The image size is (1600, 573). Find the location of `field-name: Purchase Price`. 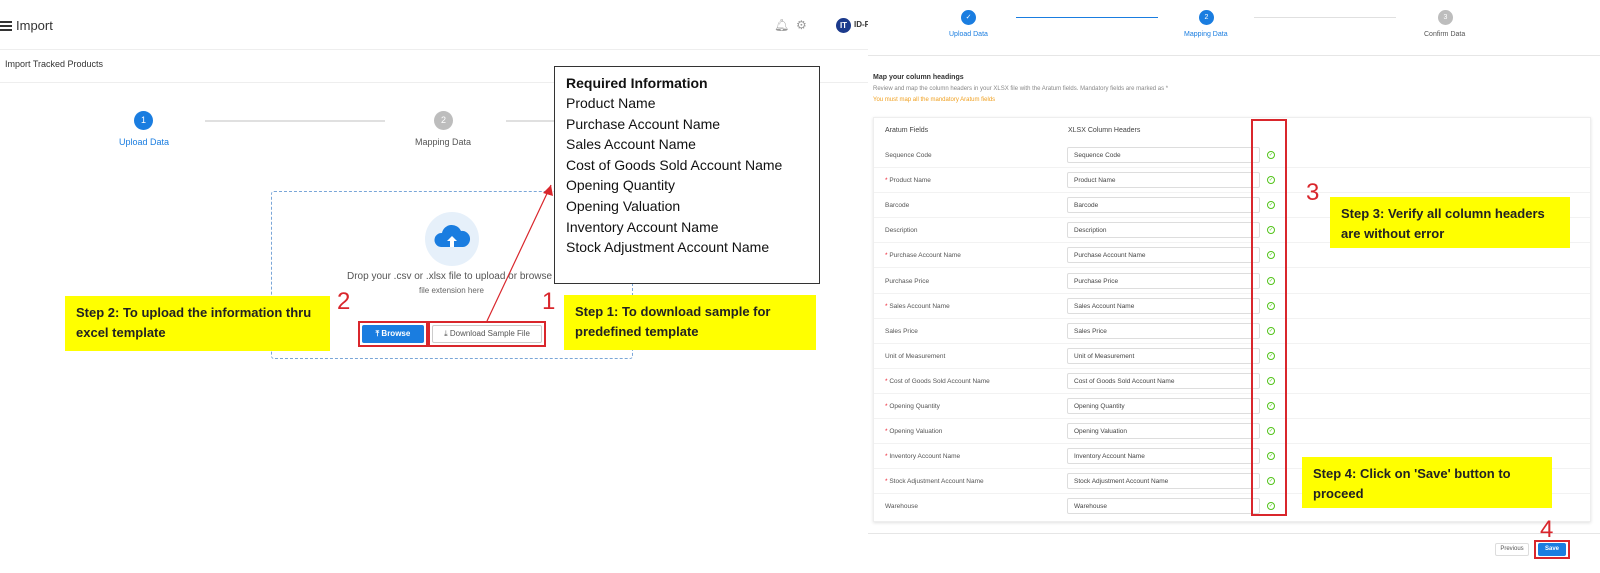

field-name: Purchase Price is located at coordinates (907, 281).